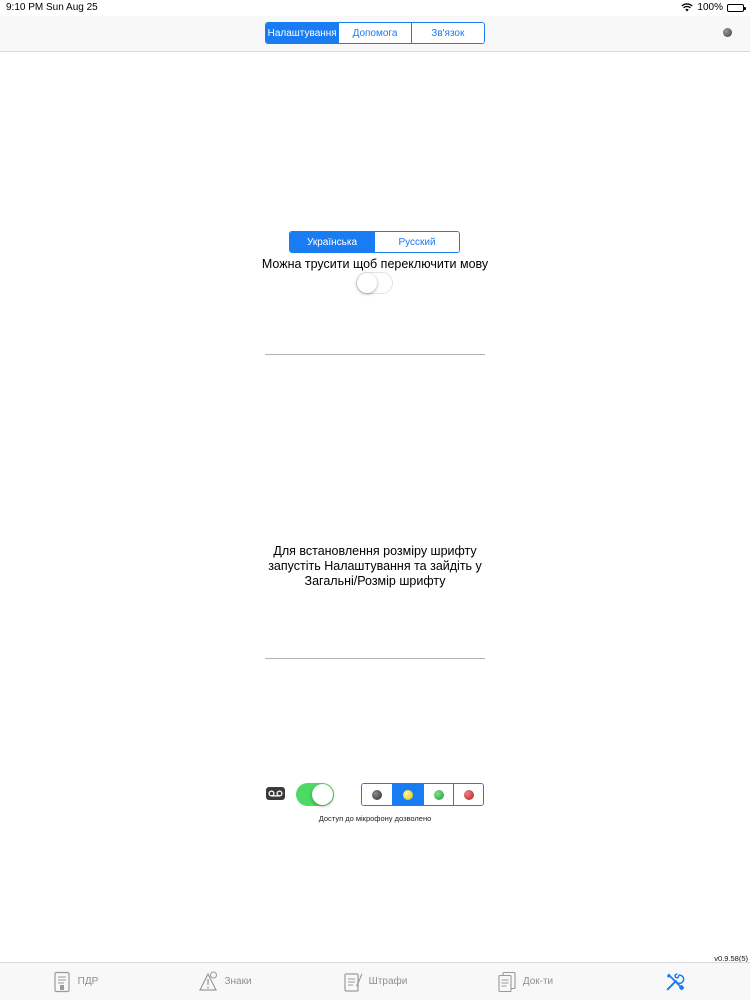  I want to click on language-segmented-control: Українська Русский, so click(374, 242).